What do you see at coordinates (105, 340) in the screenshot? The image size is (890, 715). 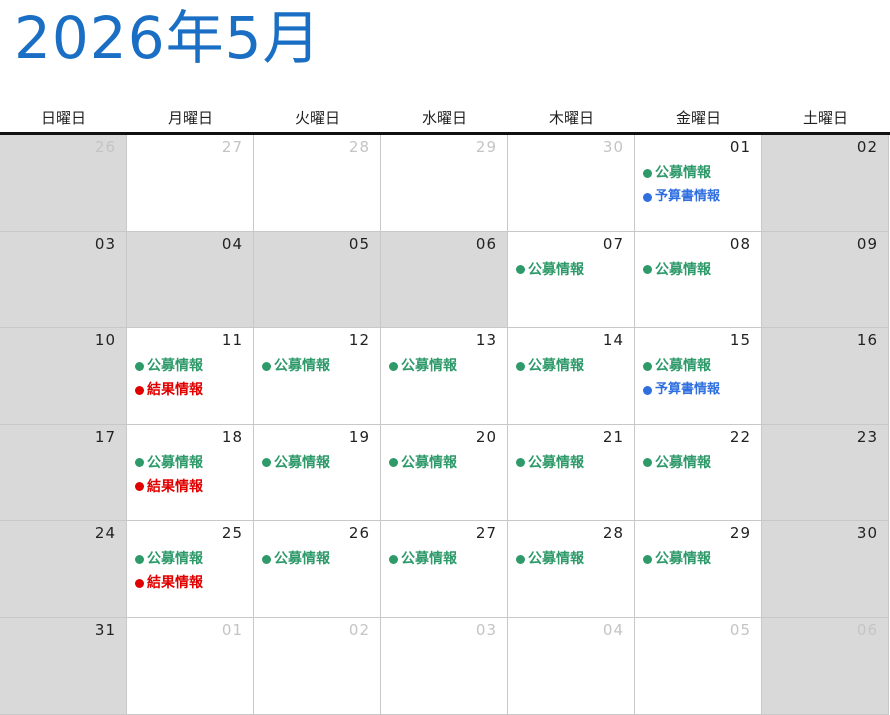 I see `day-number: 10` at bounding box center [105, 340].